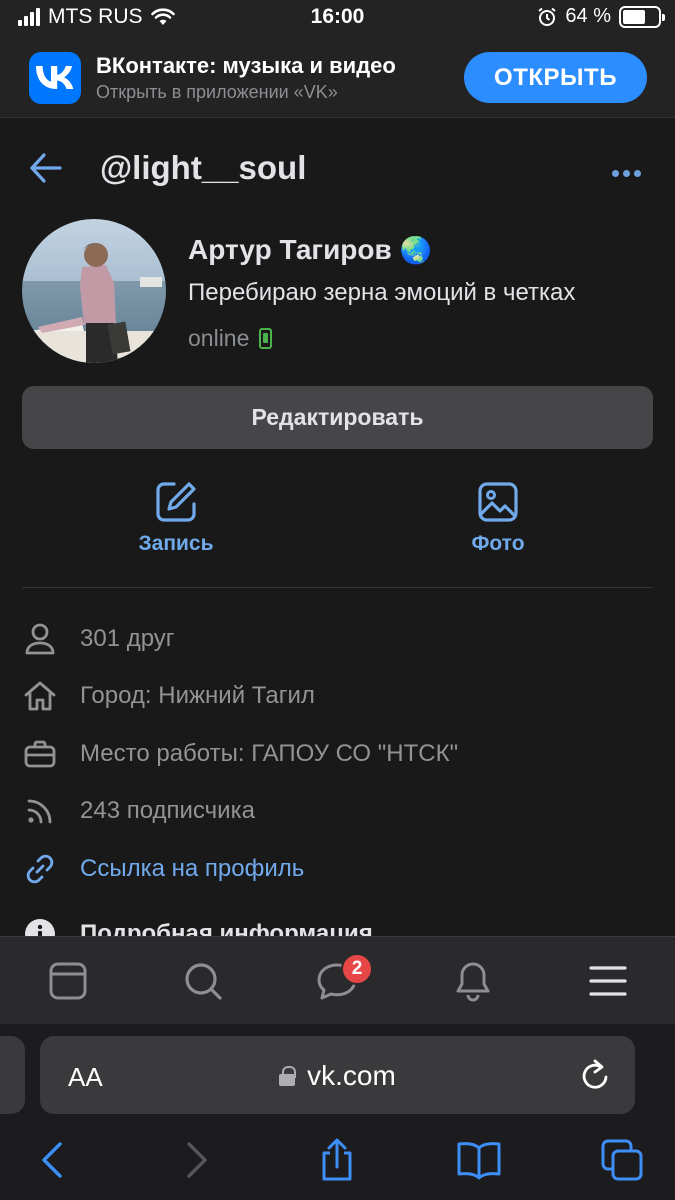  I want to click on rss-icon, so click(40, 811).